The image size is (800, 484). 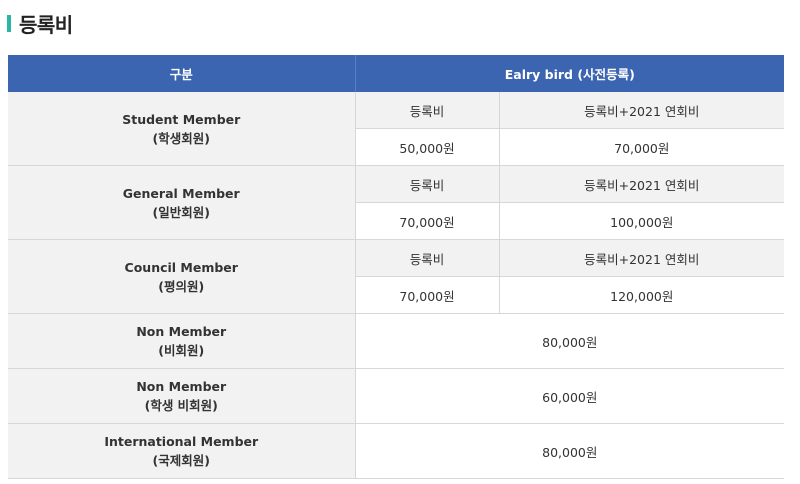 What do you see at coordinates (182, 396) in the screenshot?
I see `member-type-cell: Non Member (학생 비회원)` at bounding box center [182, 396].